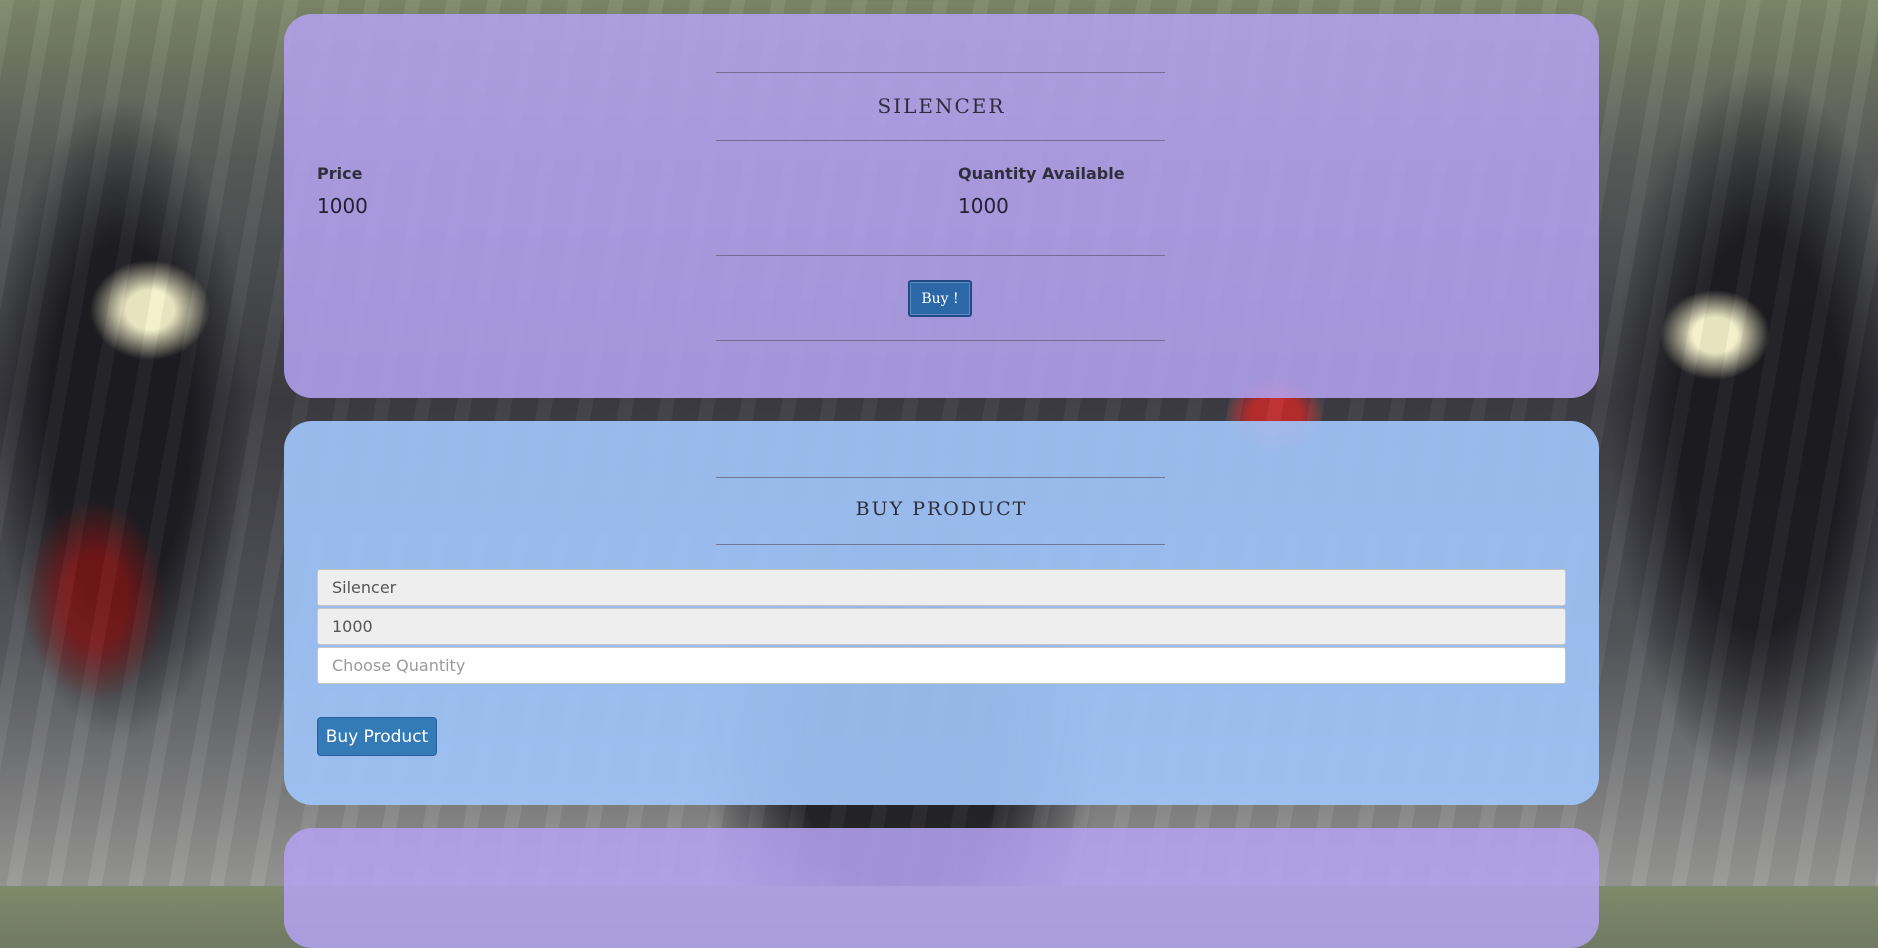  What do you see at coordinates (340, 173) in the screenshot?
I see `price-label: Price` at bounding box center [340, 173].